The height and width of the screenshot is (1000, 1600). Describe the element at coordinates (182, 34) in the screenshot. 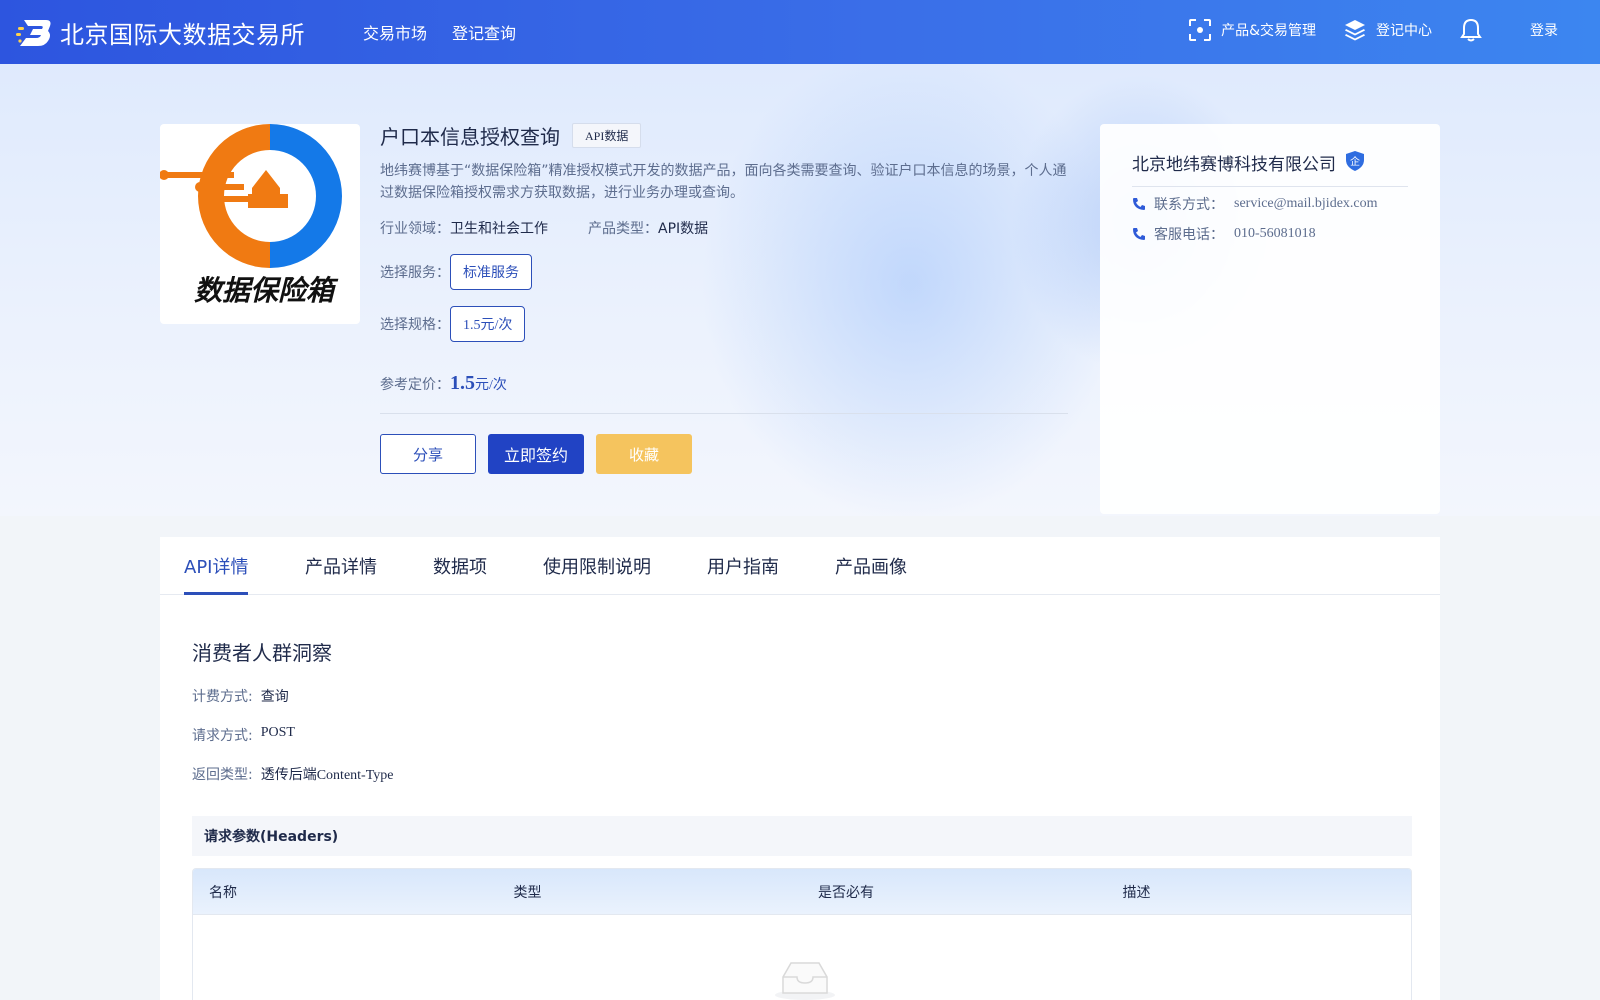

I see `site-title: 北京国际大数据交易所` at that location.